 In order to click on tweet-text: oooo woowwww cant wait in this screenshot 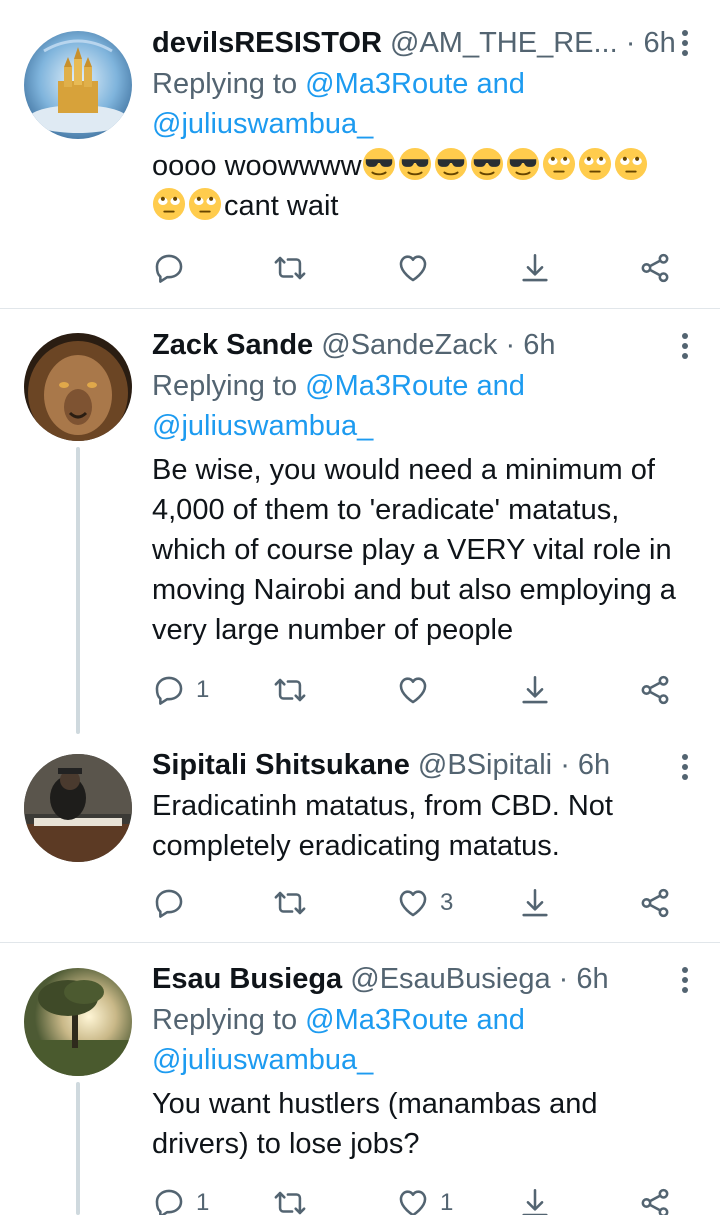, I will do `click(426, 186)`.